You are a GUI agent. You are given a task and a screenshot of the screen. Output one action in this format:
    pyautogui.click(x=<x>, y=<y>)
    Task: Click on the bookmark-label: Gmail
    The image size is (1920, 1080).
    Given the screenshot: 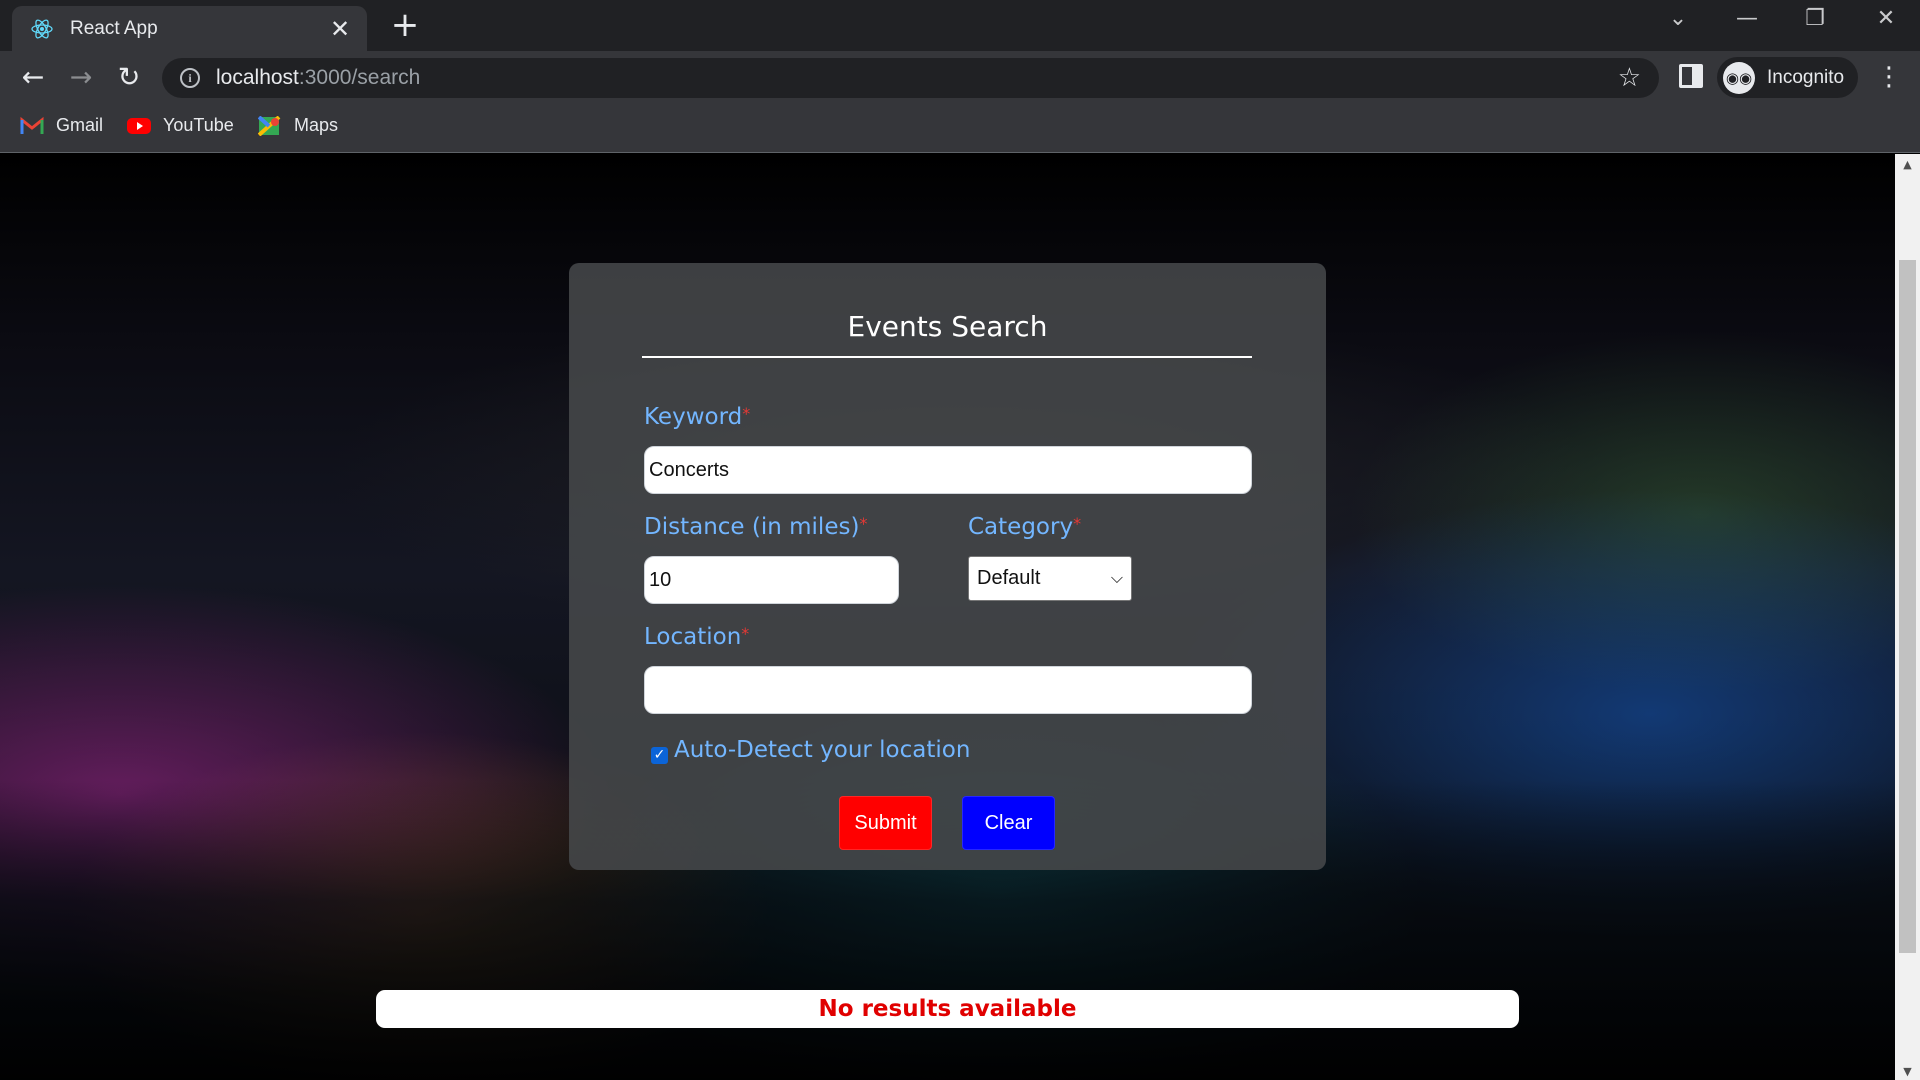 What is the action you would take?
    pyautogui.click(x=80, y=125)
    